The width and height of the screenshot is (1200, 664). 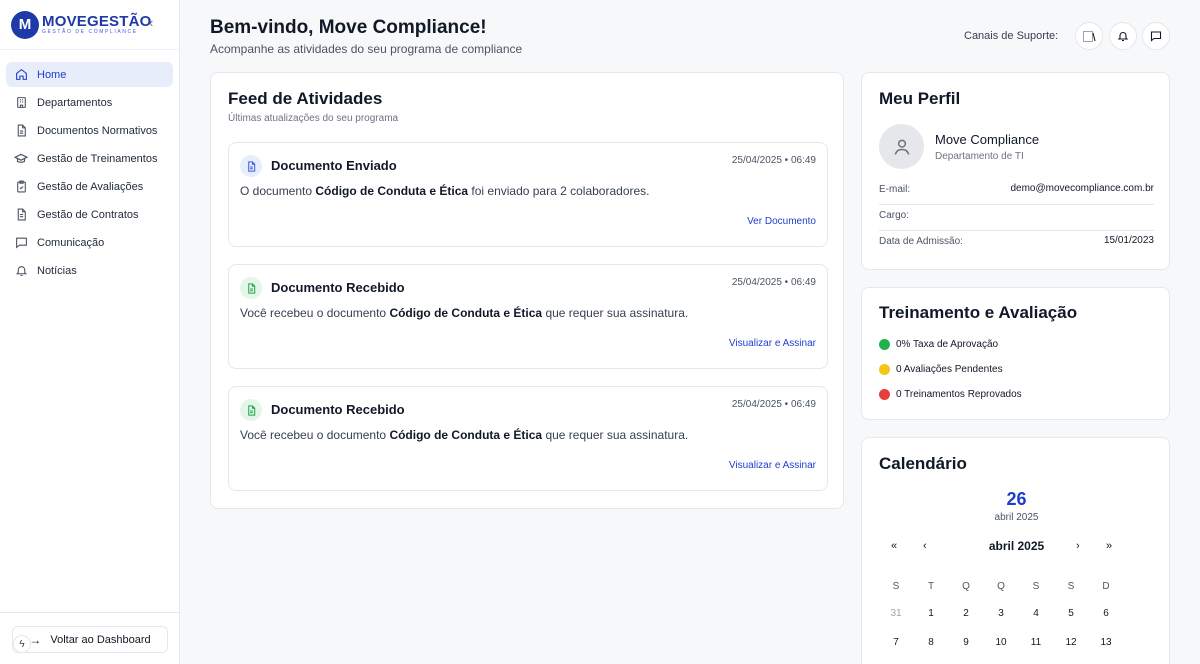 I want to click on sidebar-item-gestao-avaliacoes: Gestão de Avaliações, so click(x=89, y=186).